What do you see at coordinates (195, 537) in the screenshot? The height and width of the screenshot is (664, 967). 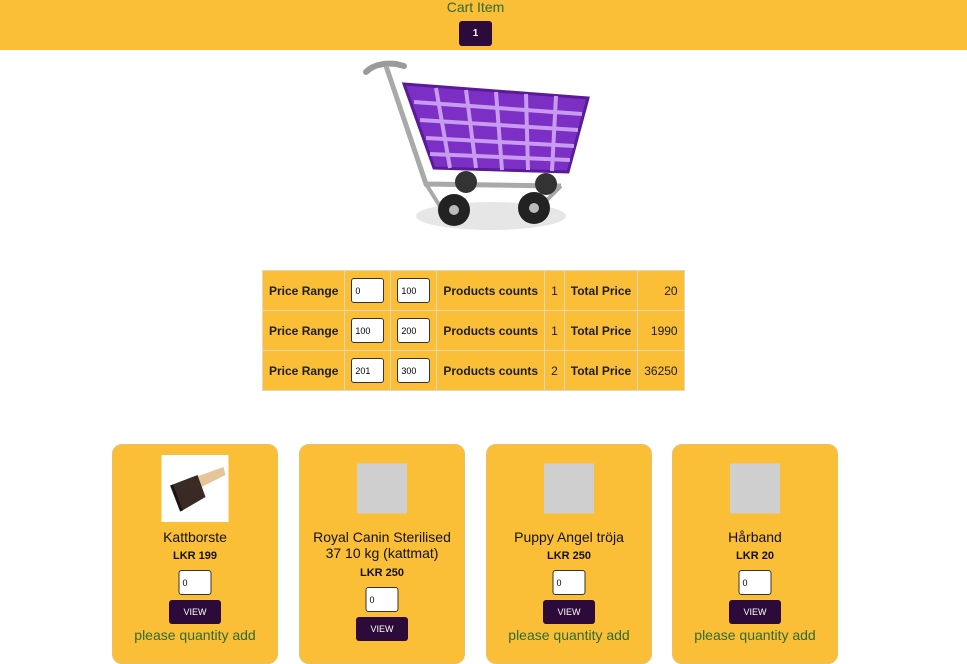 I see `product-name: Kattborste` at bounding box center [195, 537].